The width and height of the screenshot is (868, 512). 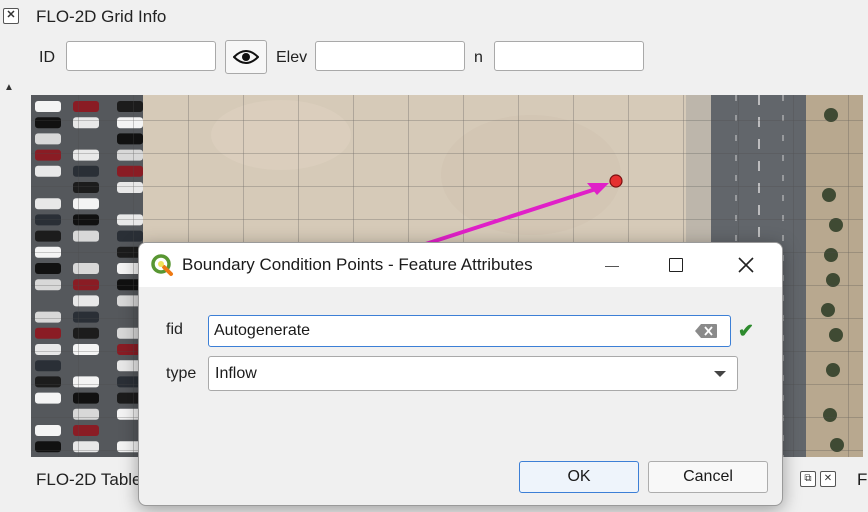 I want to click on ok-button: OK, so click(x=579, y=477).